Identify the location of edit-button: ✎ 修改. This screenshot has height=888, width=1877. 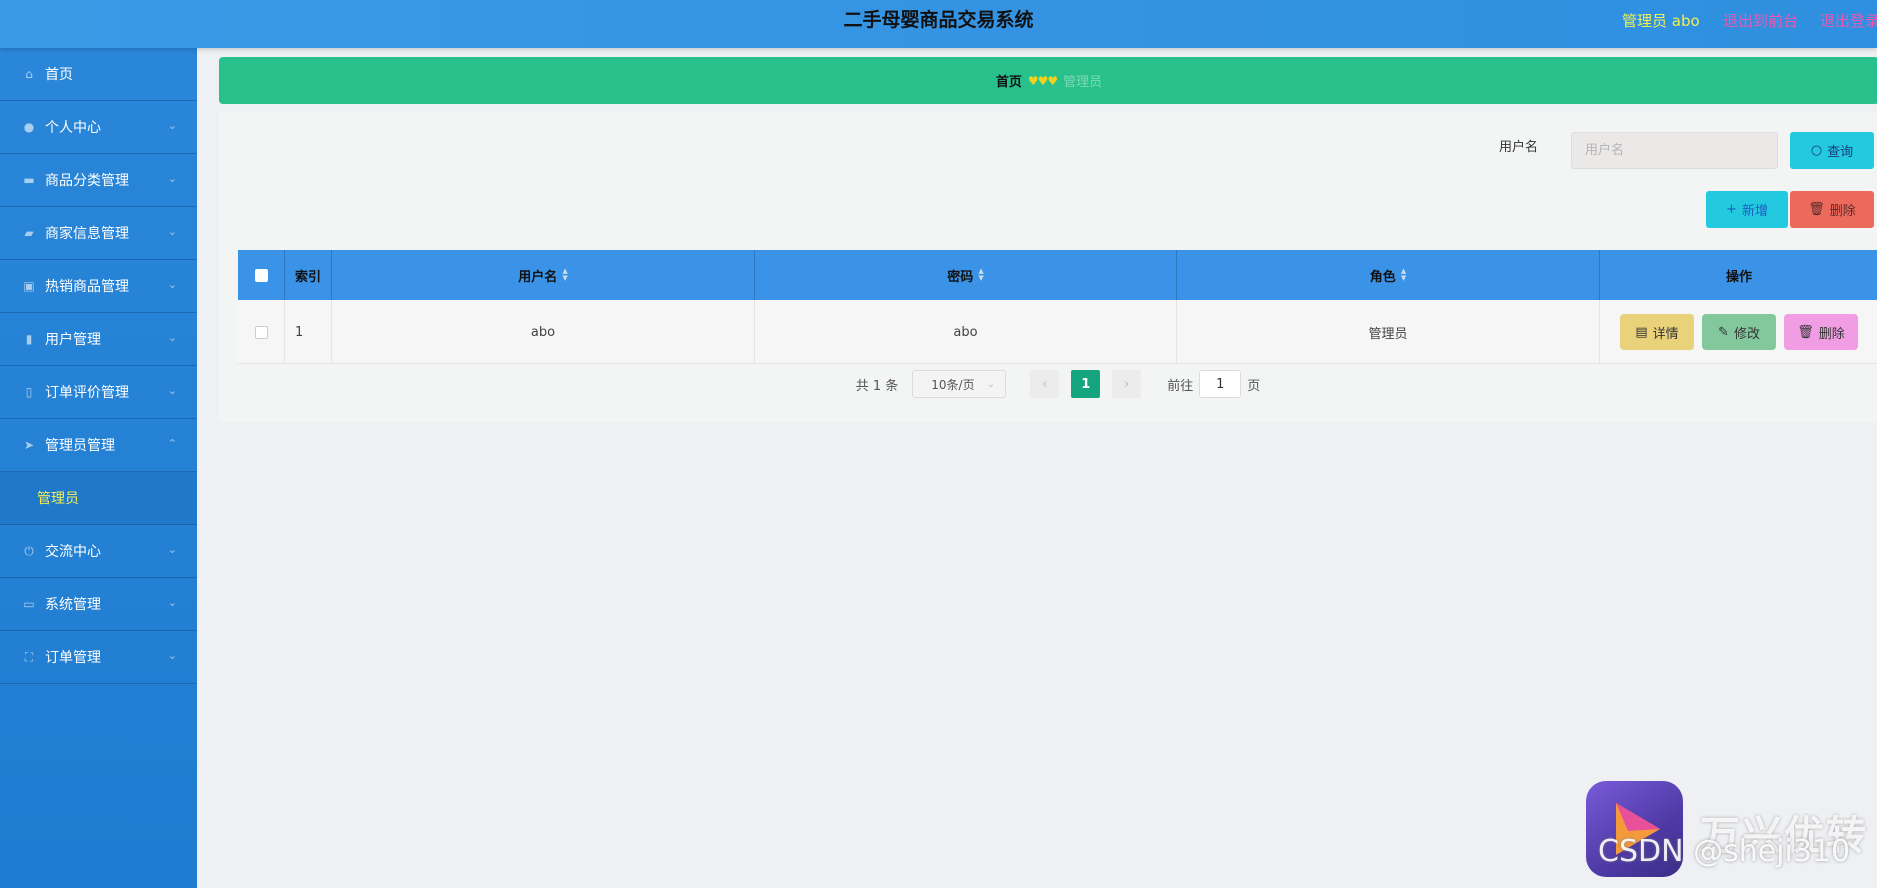
(1739, 332).